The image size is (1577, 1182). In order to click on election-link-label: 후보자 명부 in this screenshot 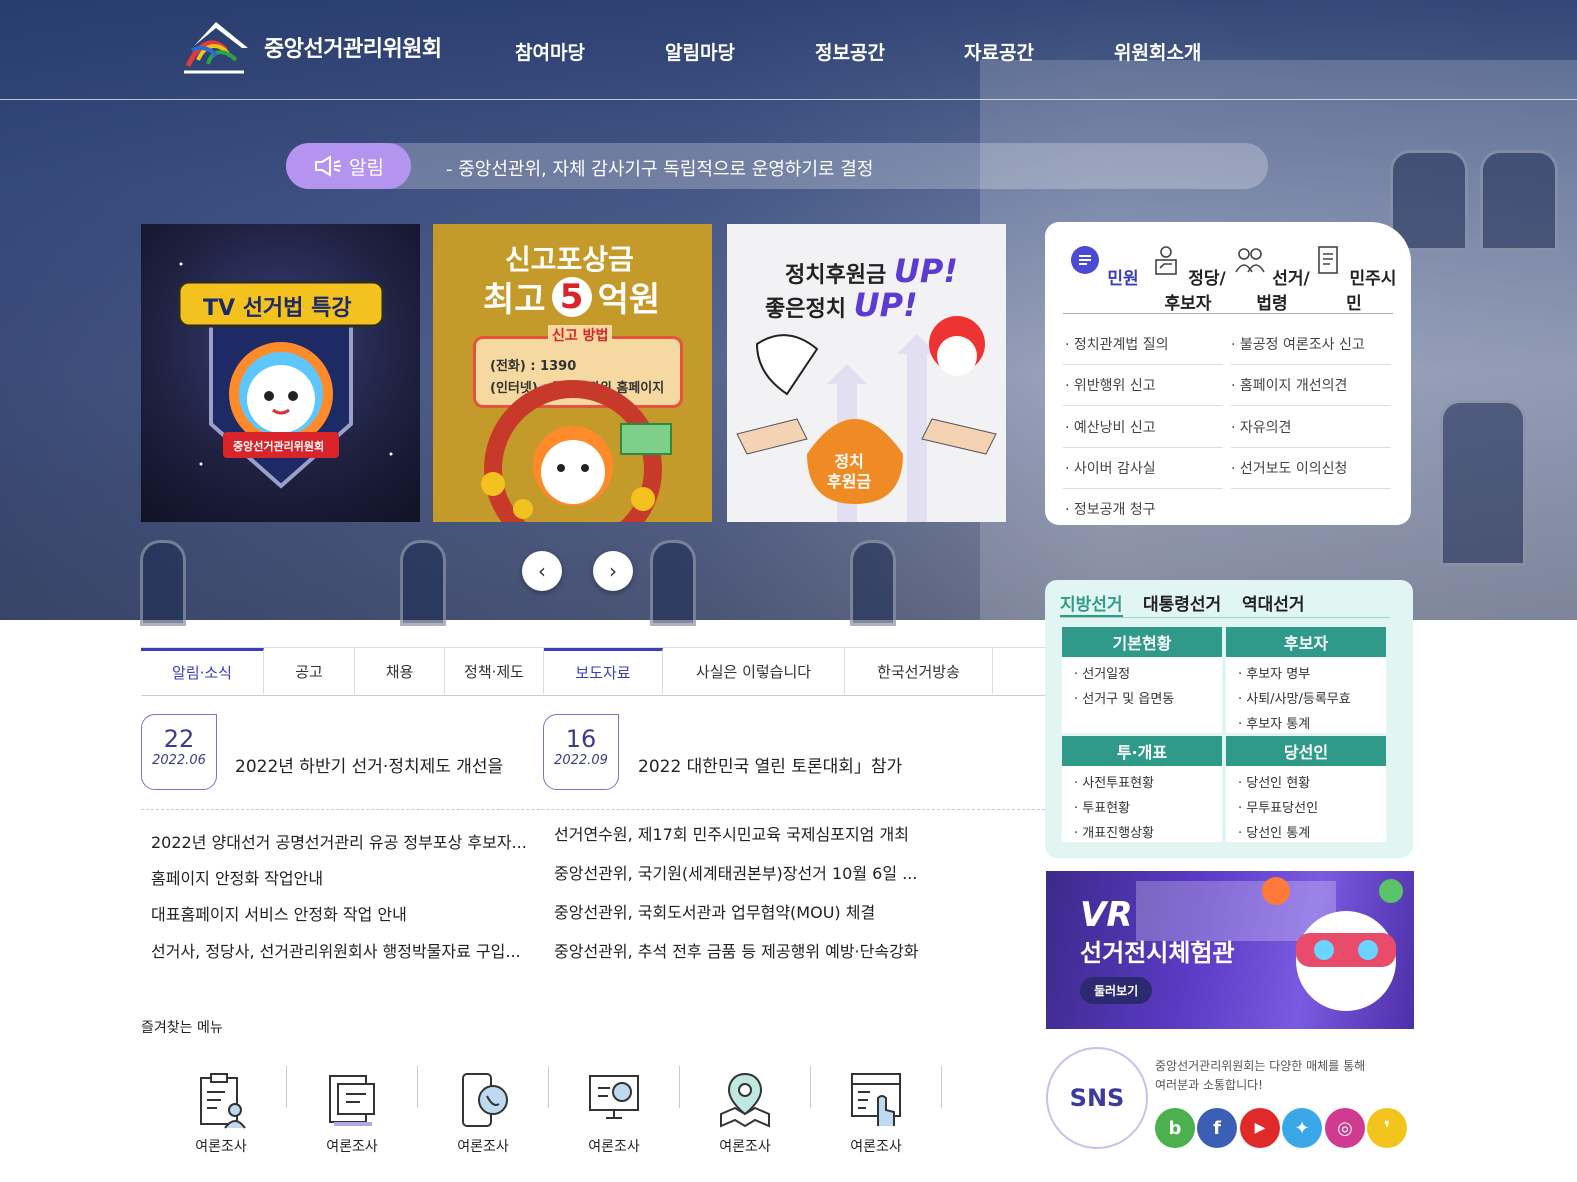, I will do `click(1278, 674)`.